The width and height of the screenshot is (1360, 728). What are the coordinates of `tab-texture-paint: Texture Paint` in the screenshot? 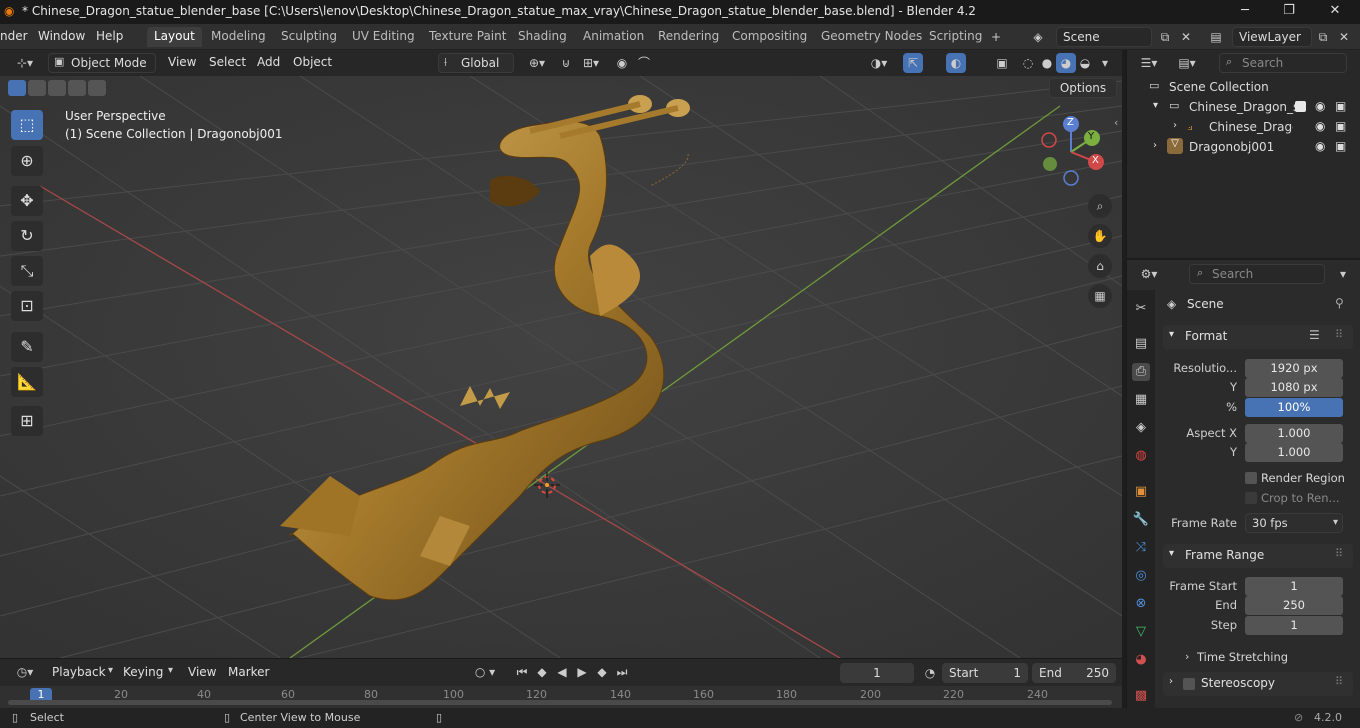 It's located at (467, 37).